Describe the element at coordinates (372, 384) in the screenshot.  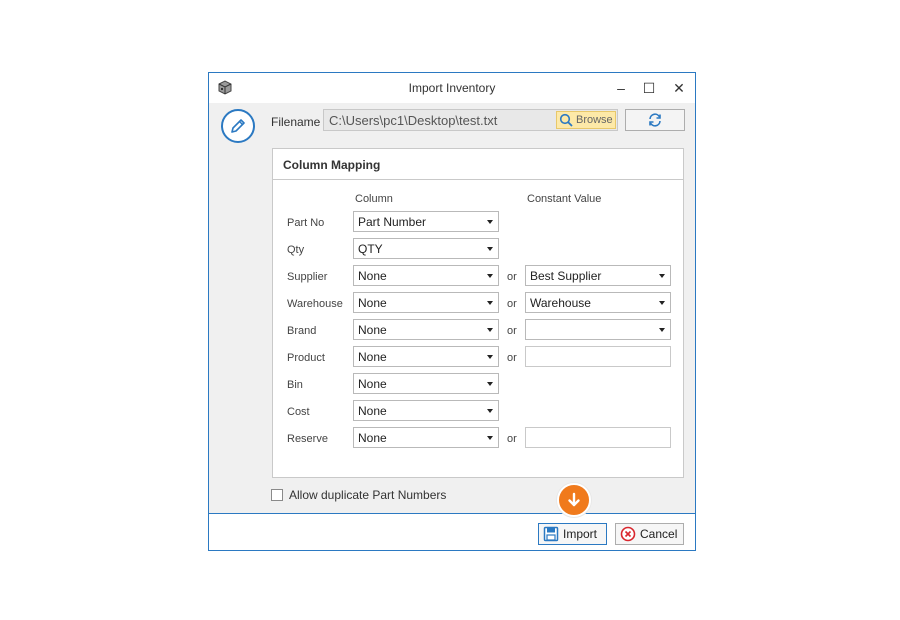
I see `bin-column-value: None` at that location.